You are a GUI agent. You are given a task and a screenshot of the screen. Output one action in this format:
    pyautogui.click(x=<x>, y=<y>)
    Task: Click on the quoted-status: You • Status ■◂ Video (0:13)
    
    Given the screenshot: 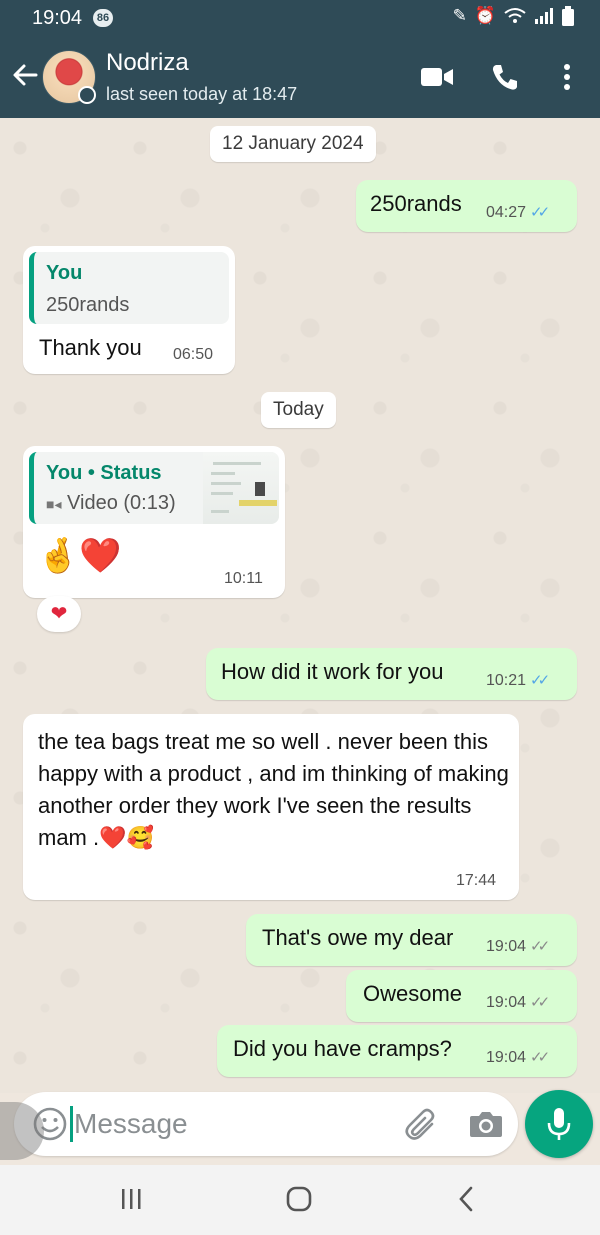 What is the action you would take?
    pyautogui.click(x=154, y=488)
    